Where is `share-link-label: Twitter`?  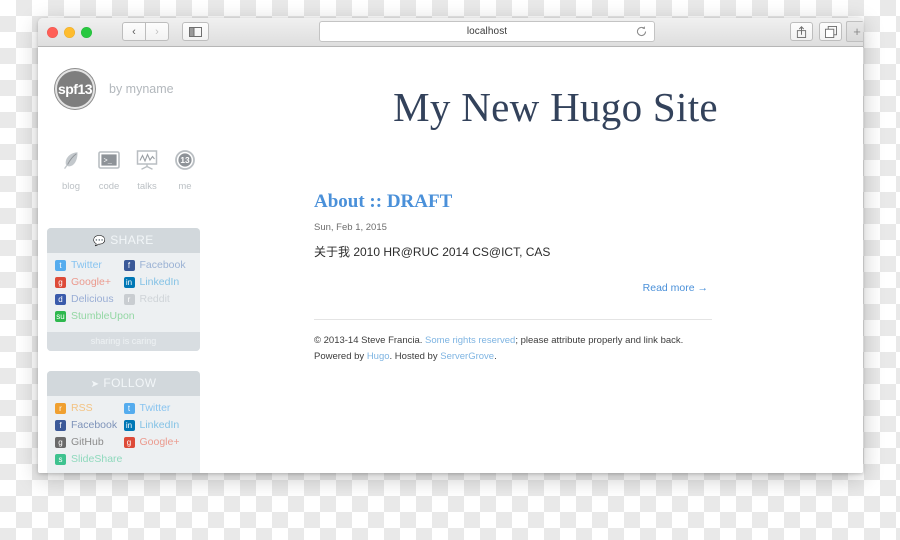 share-link-label: Twitter is located at coordinates (86, 265).